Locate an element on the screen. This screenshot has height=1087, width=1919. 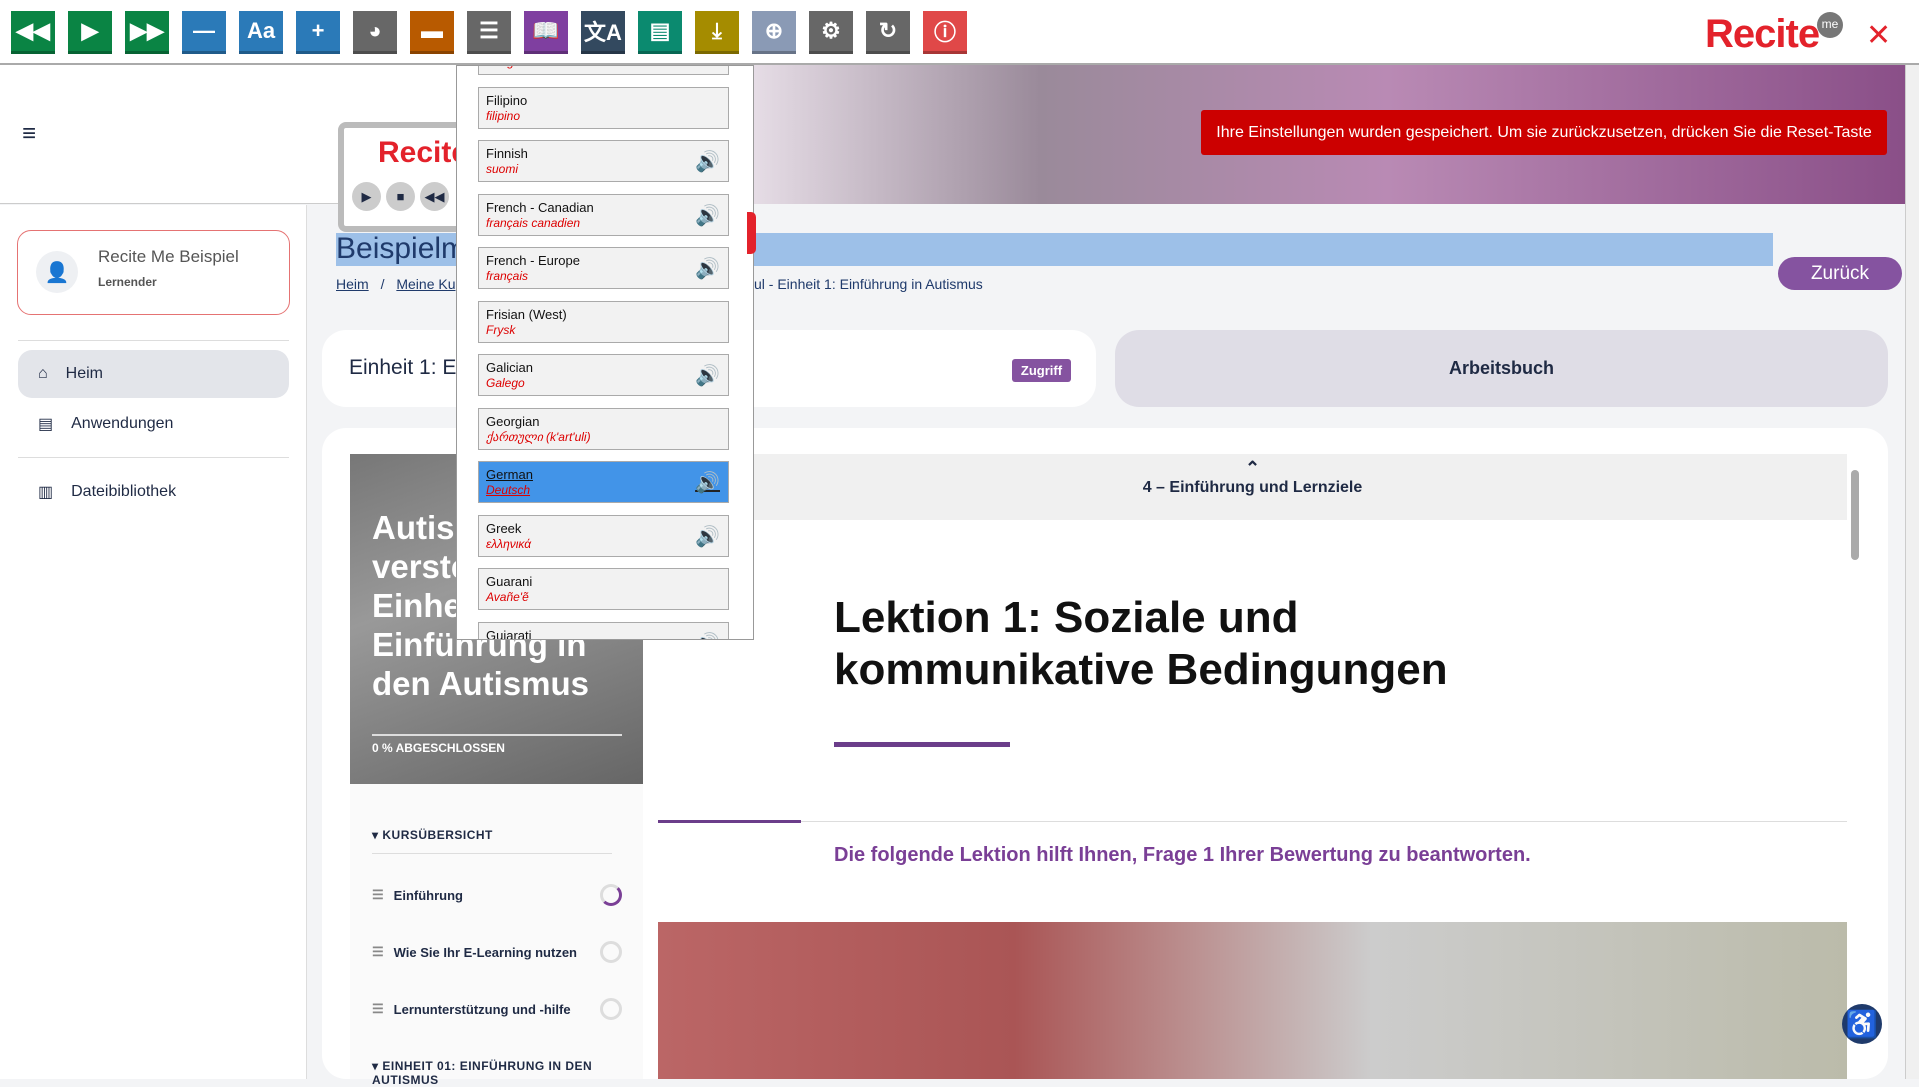
color-wheel-button: ◕ is located at coordinates (375, 32).